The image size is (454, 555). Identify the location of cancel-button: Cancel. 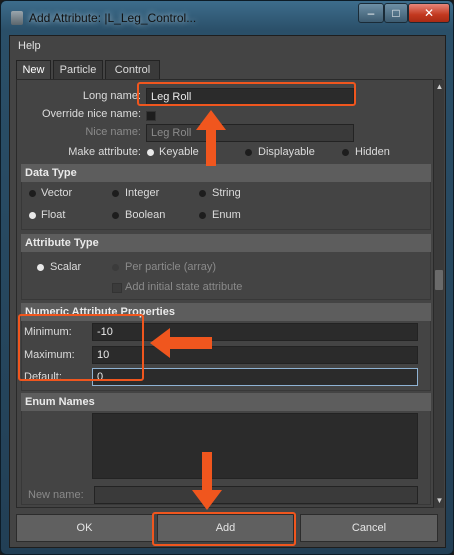
(369, 528).